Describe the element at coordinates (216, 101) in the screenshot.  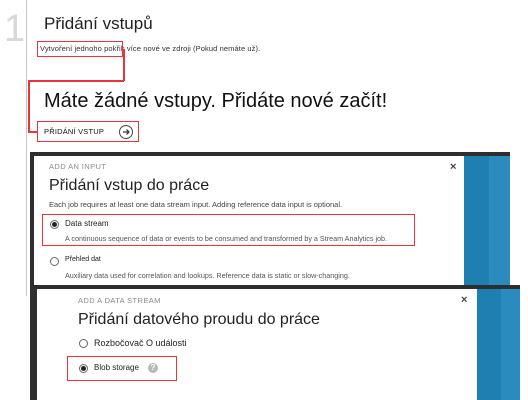
I see `empty-state-title: Máte žádné vstupy. Přidáte nové začít!` at that location.